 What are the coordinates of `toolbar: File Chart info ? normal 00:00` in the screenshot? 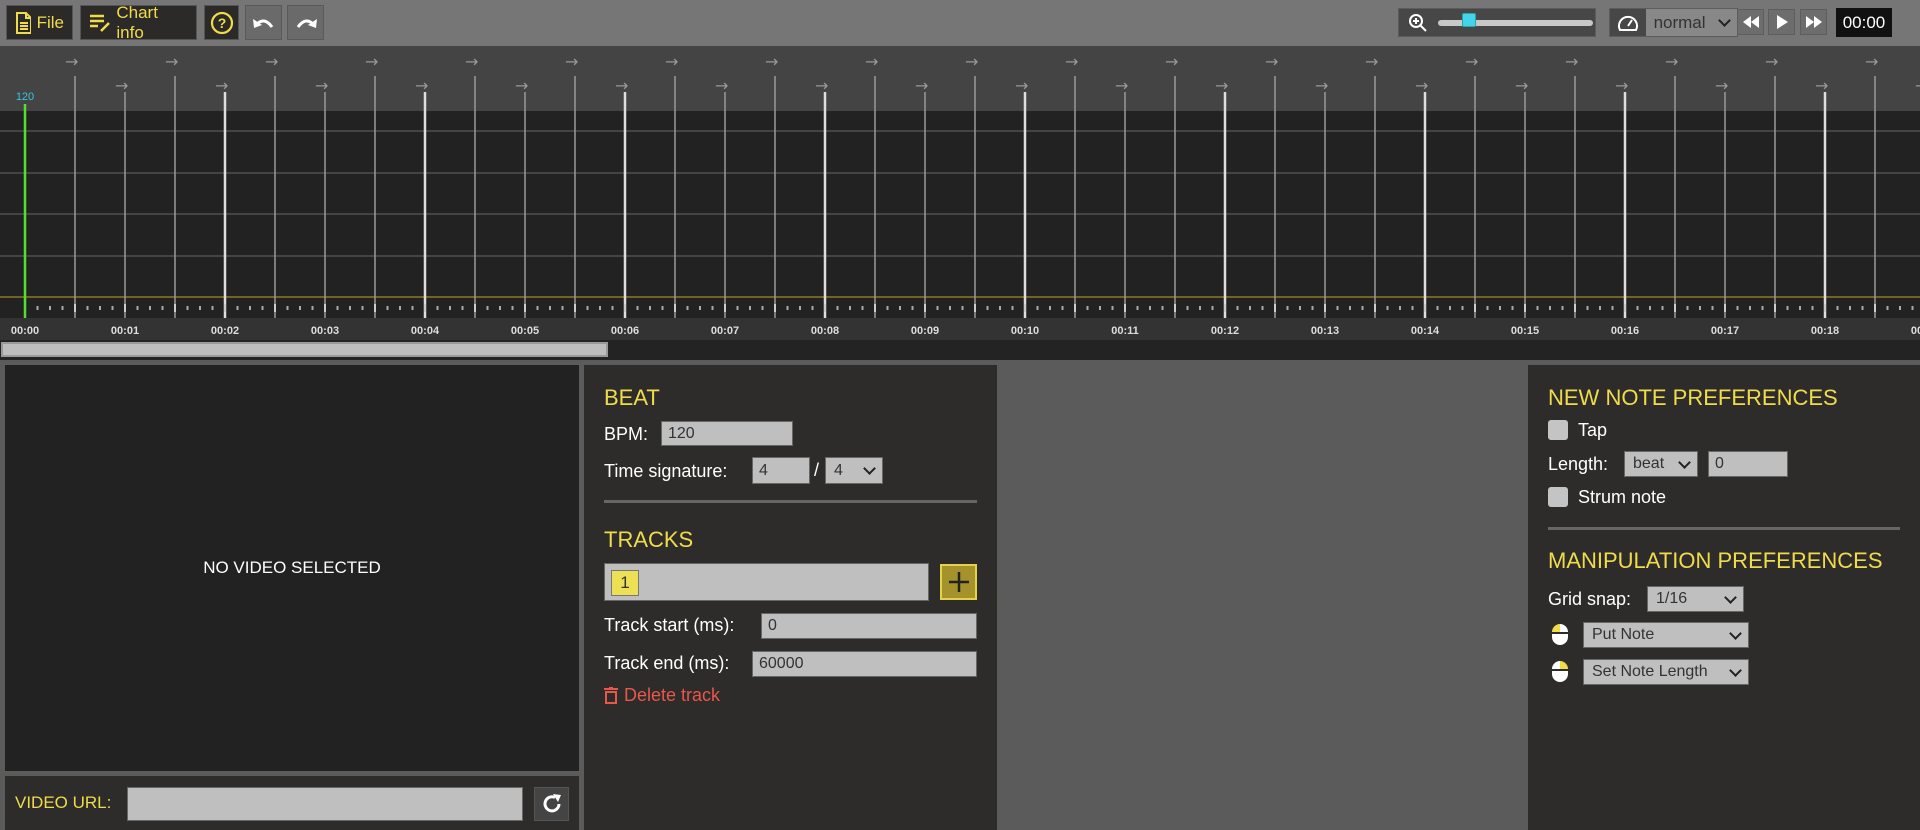 It's located at (960, 23).